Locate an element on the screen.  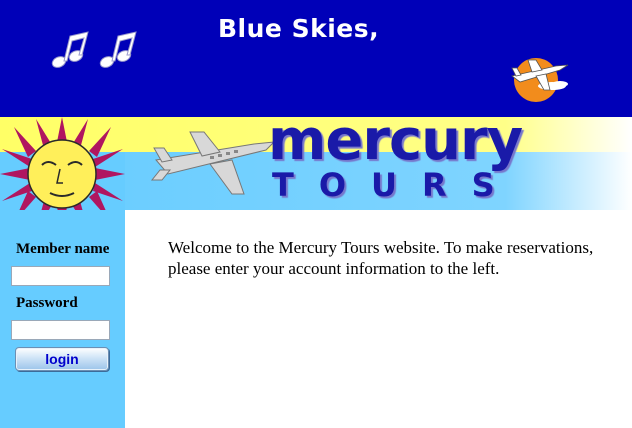
airplane-icon is located at coordinates (213, 163).